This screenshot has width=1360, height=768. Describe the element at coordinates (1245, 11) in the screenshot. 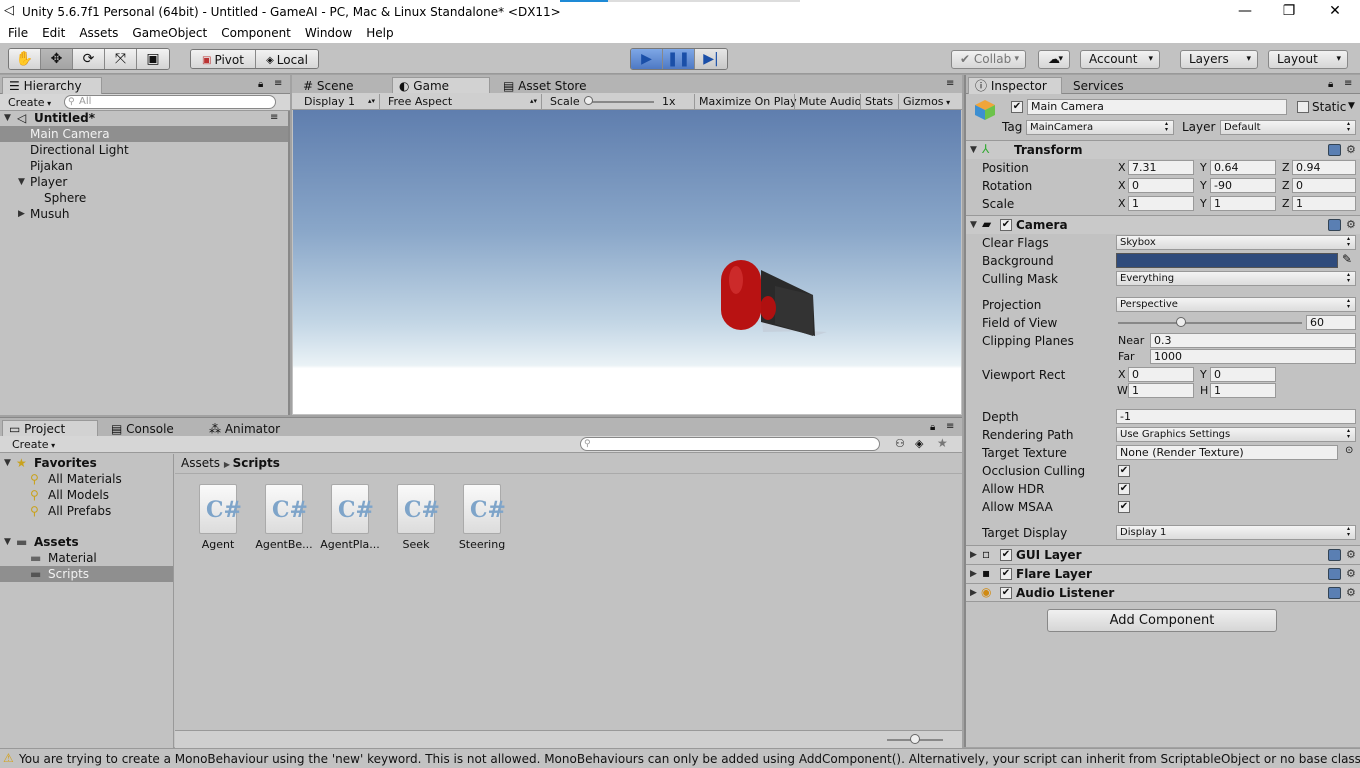

I see `minimize-button: —` at that location.